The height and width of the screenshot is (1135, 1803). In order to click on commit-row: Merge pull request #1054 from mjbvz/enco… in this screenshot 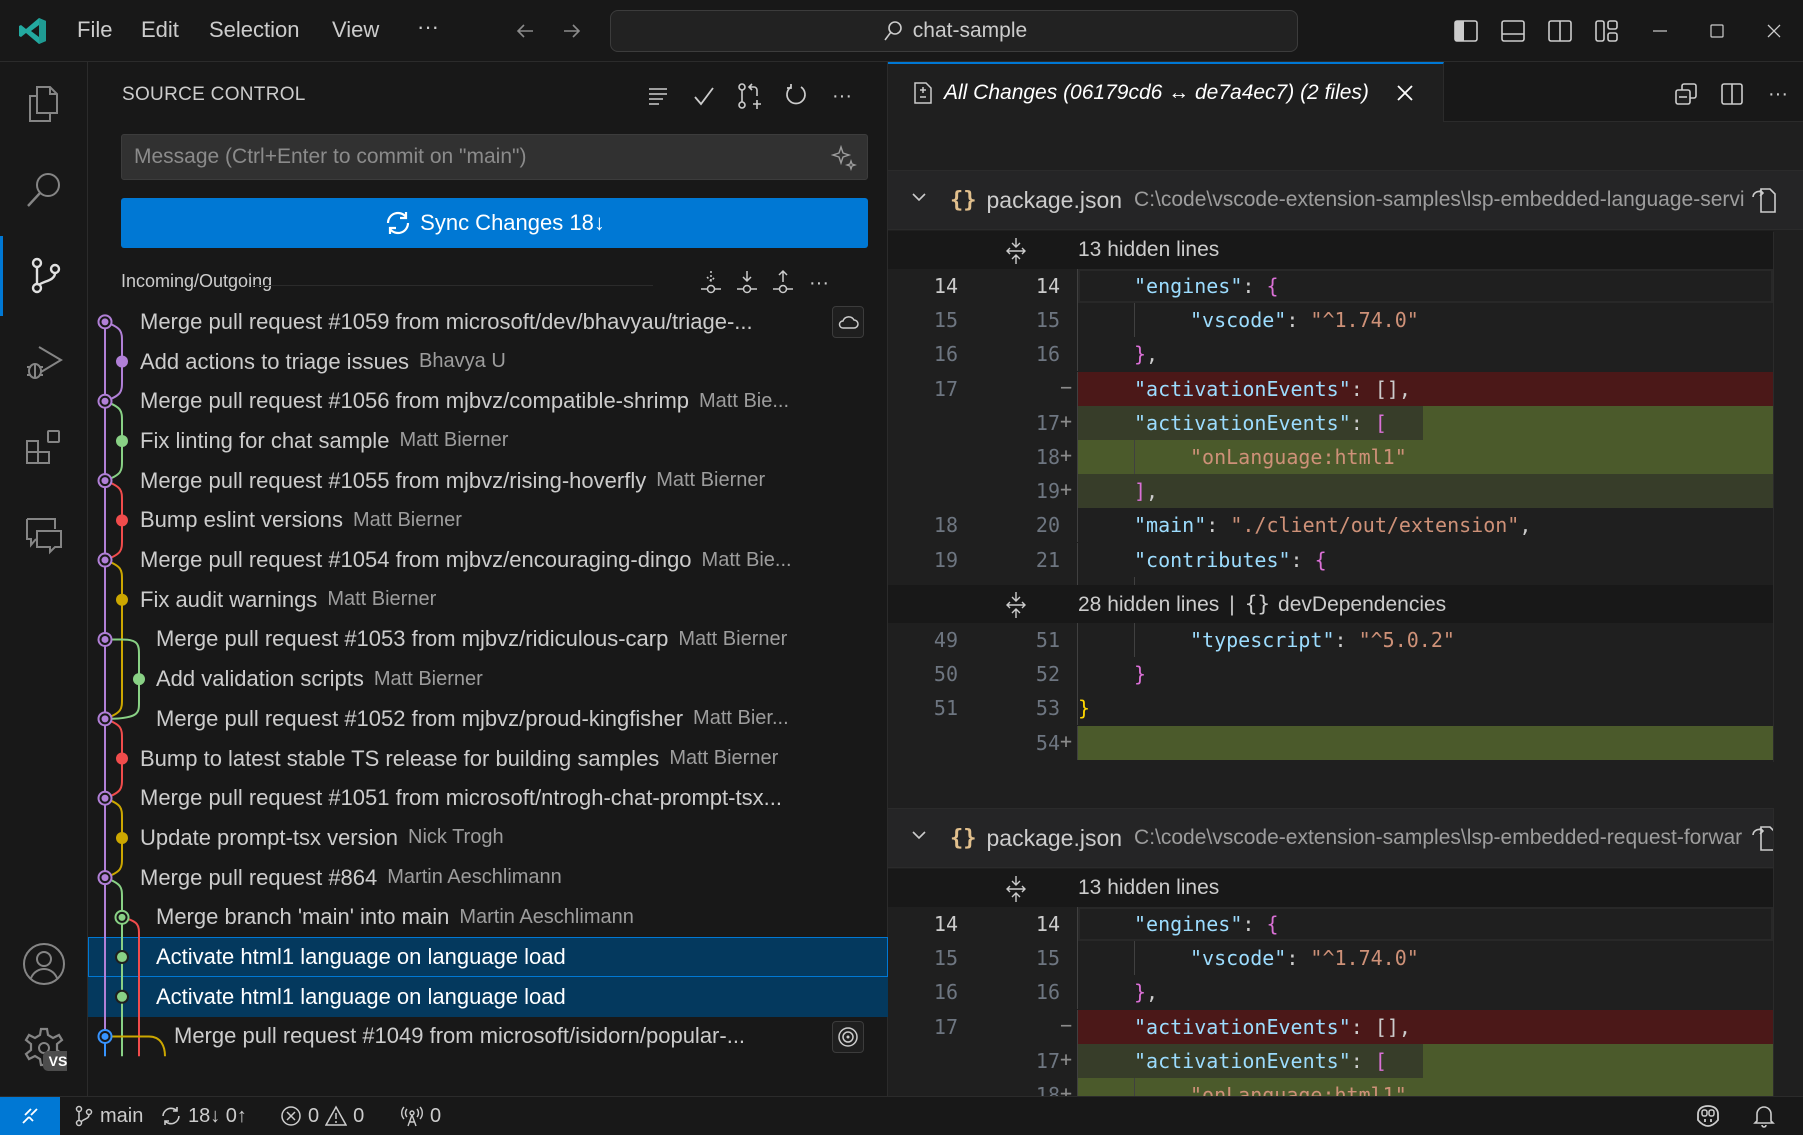, I will do `click(488, 560)`.